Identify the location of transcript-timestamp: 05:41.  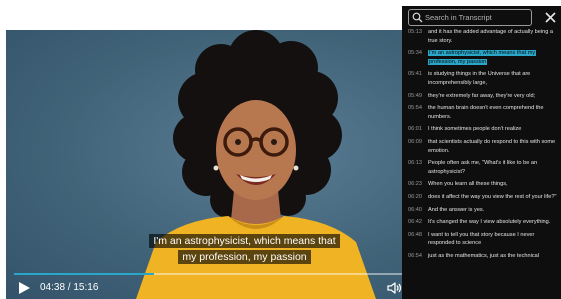
(418, 78).